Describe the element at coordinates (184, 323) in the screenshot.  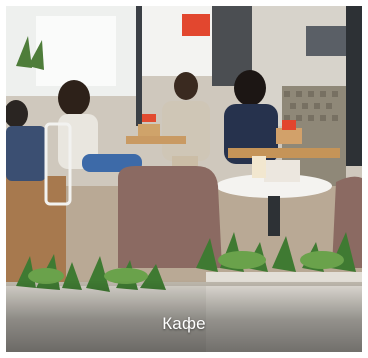
I see `card-caption: Кафе` at that location.